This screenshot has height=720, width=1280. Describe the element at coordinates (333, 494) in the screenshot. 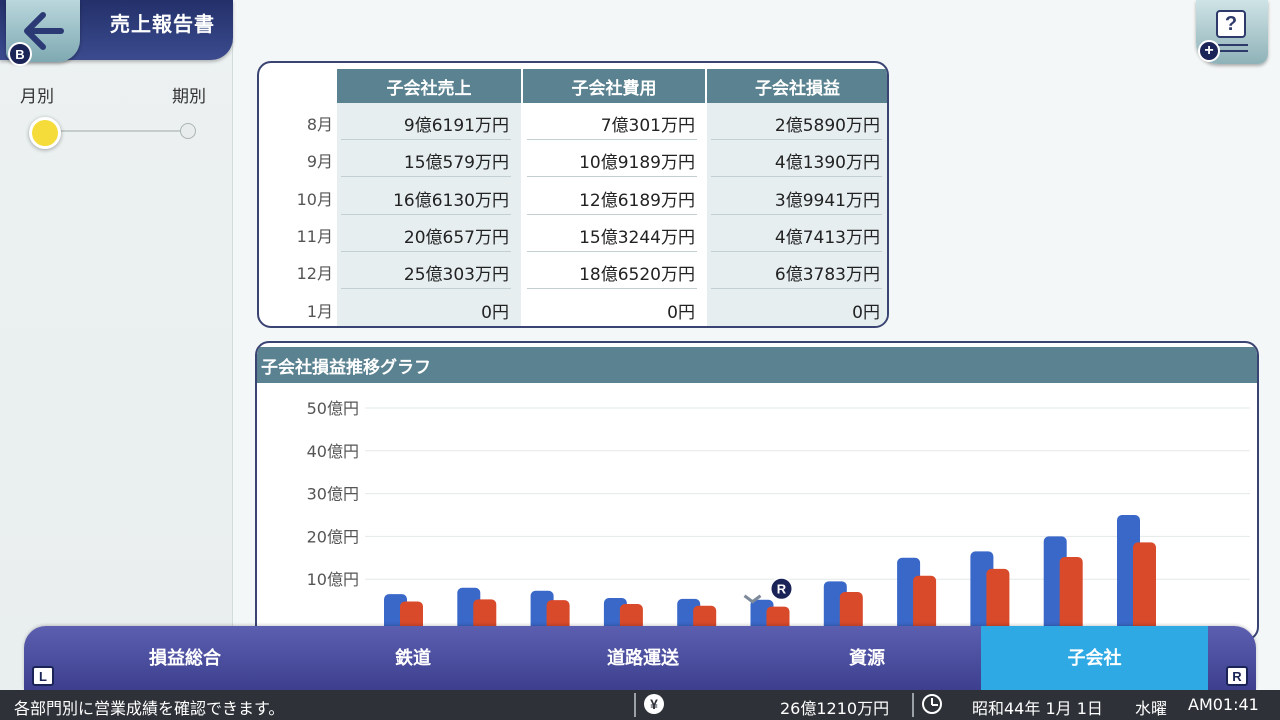

I see `y-tick-label: 30億円` at that location.